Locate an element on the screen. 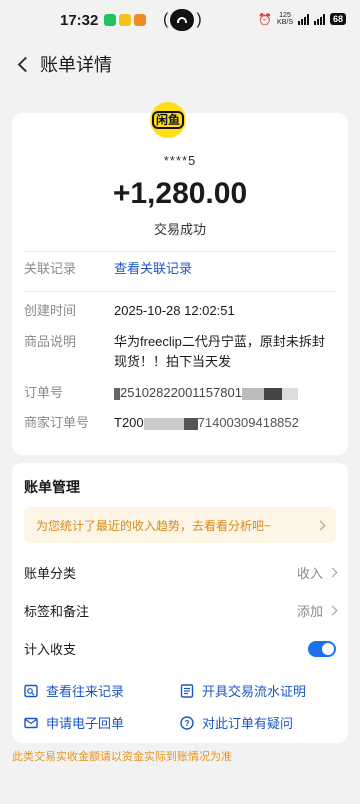 This screenshot has width=360, height=804. action-label: 对此订单有疑问 is located at coordinates (248, 723).